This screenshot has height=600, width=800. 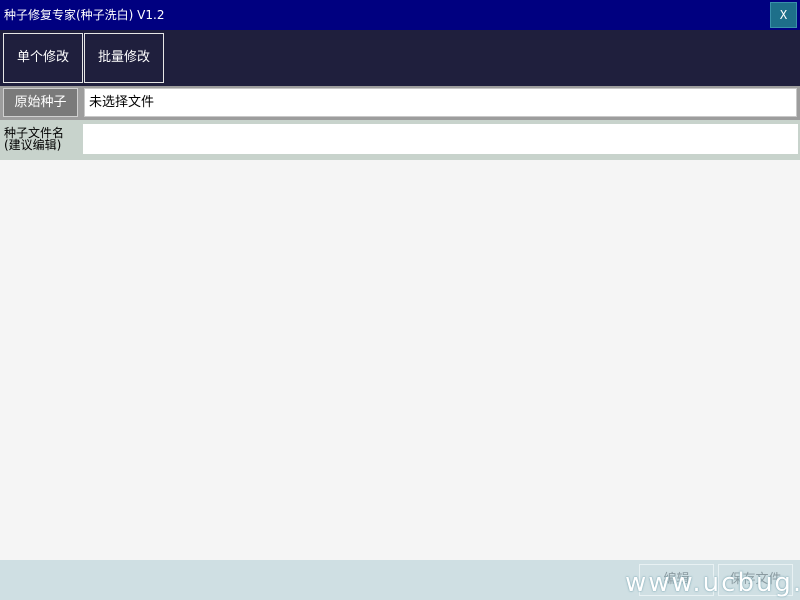 I want to click on filename-label: 种子文件名(建议编辑), so click(x=34, y=139).